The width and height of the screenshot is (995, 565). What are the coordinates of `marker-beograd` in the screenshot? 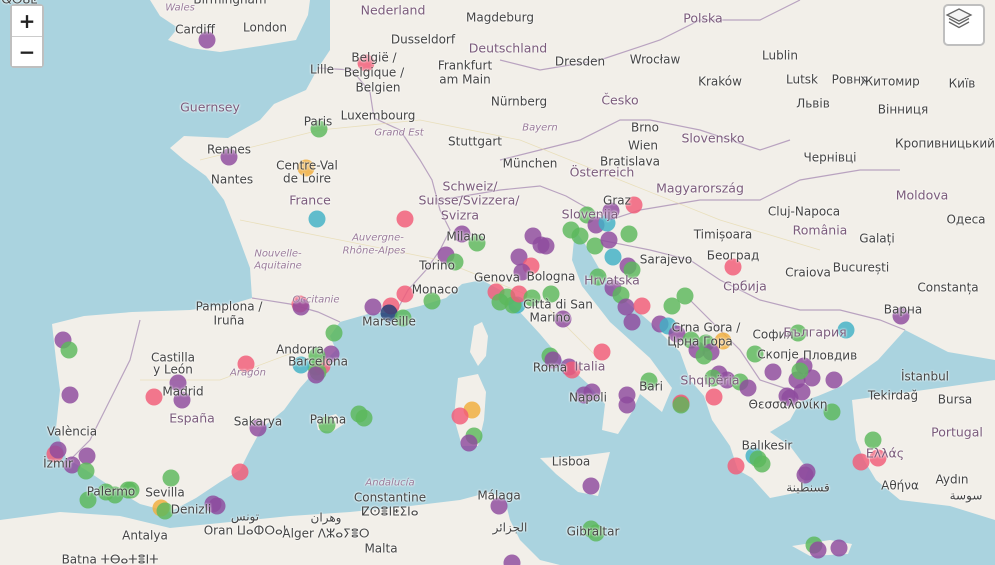 It's located at (733, 267).